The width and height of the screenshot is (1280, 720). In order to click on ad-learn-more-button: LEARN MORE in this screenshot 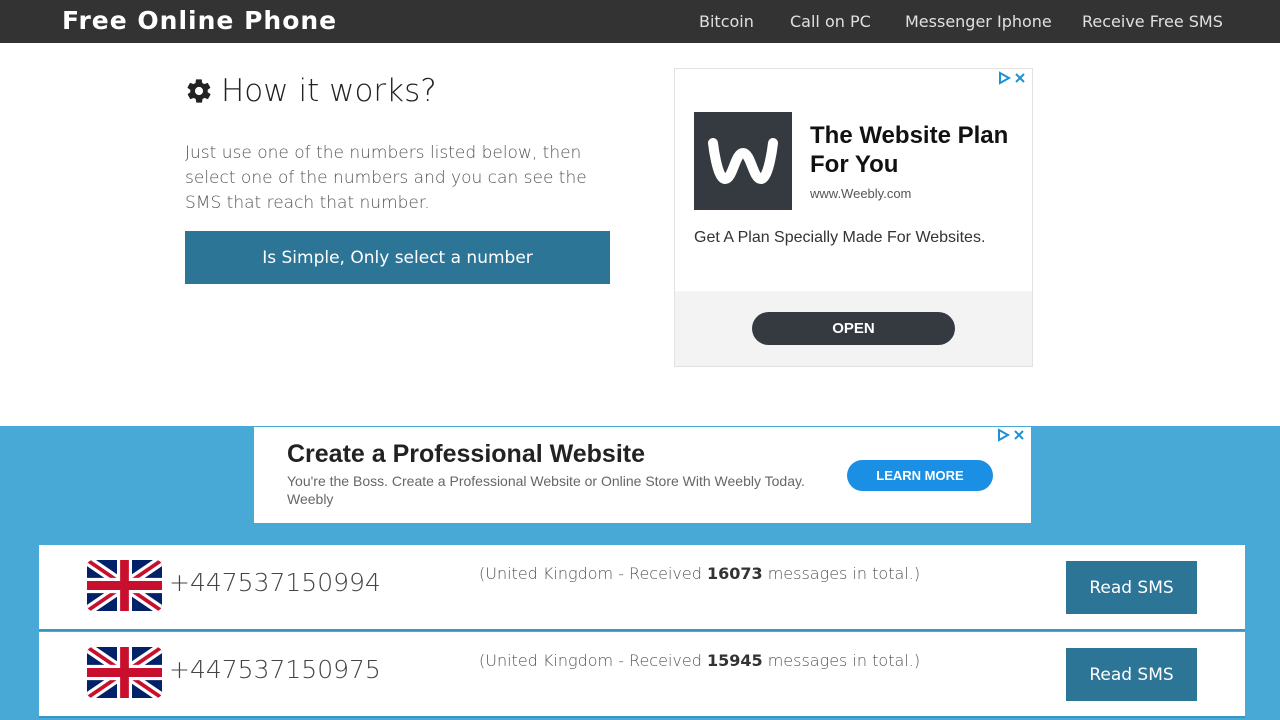, I will do `click(920, 475)`.